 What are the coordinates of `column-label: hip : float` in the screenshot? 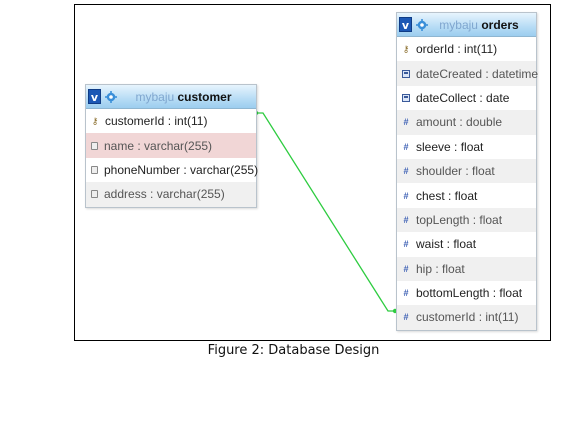 It's located at (440, 268).